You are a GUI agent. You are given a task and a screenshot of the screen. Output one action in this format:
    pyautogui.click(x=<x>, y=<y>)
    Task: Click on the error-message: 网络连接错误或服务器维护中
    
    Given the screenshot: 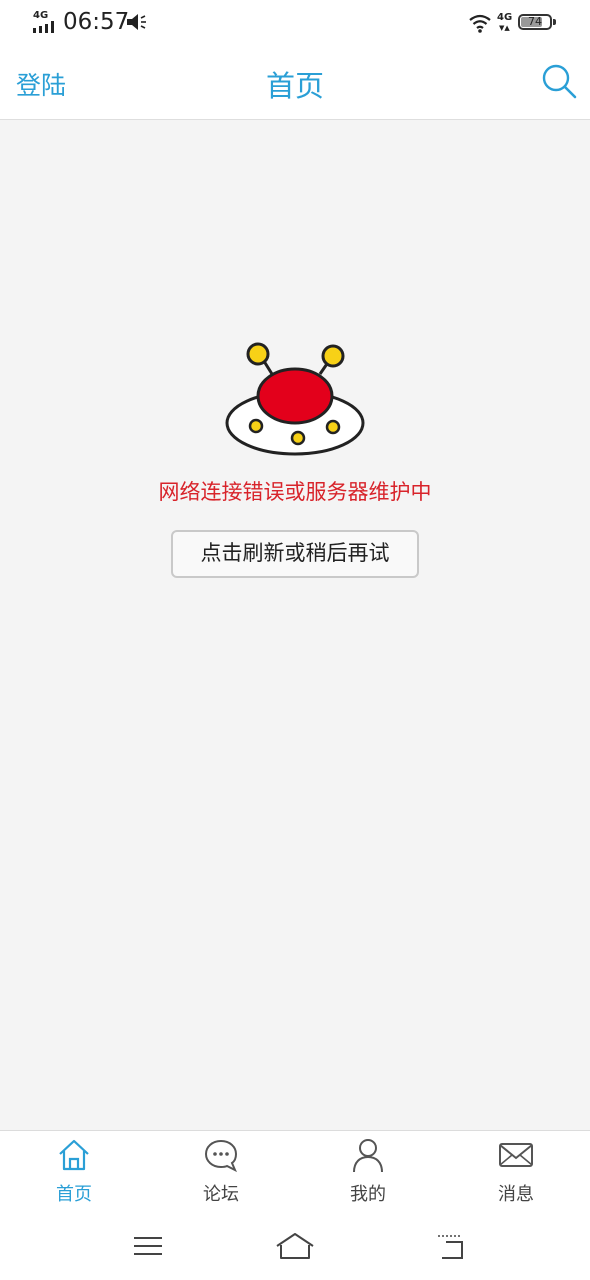 What is the action you would take?
    pyautogui.click(x=295, y=492)
    